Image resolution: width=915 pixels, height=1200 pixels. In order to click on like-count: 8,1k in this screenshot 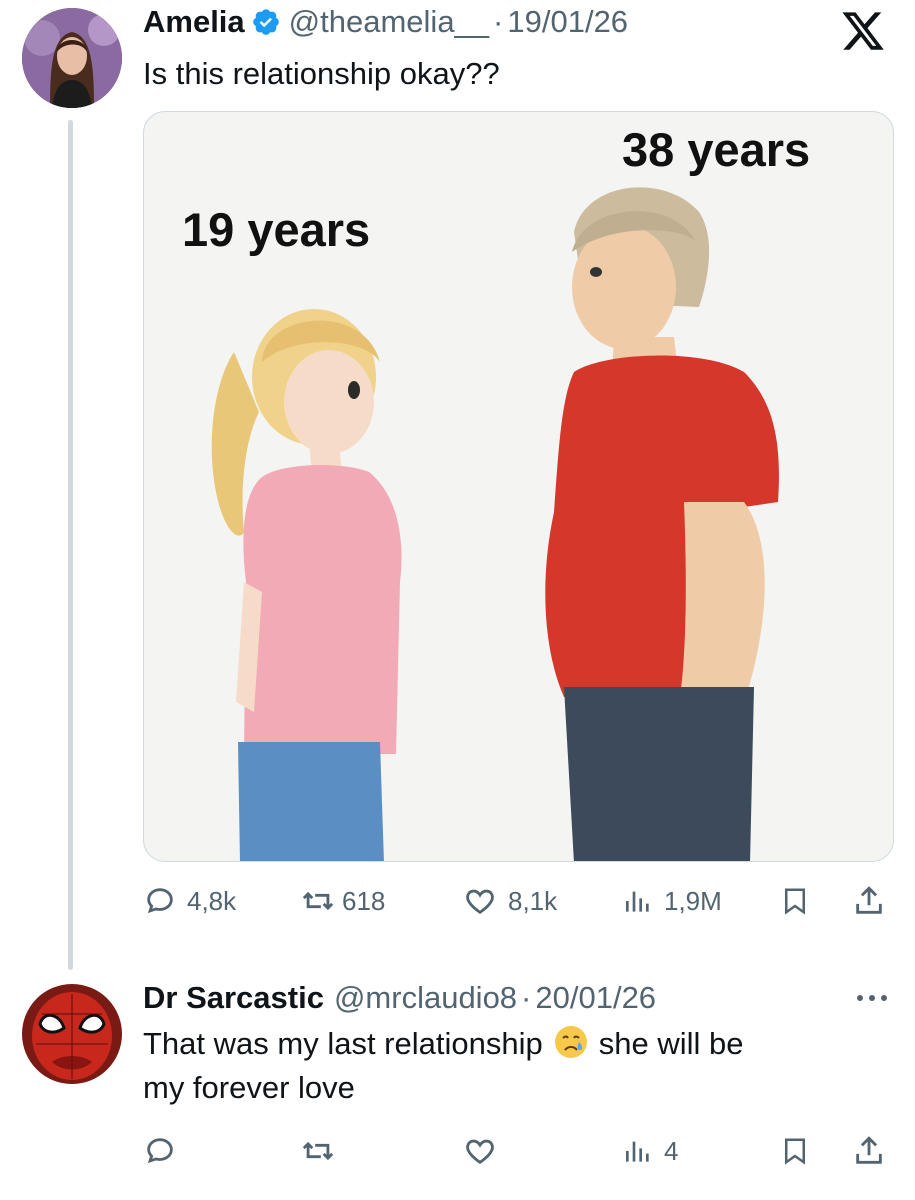, I will do `click(533, 900)`.